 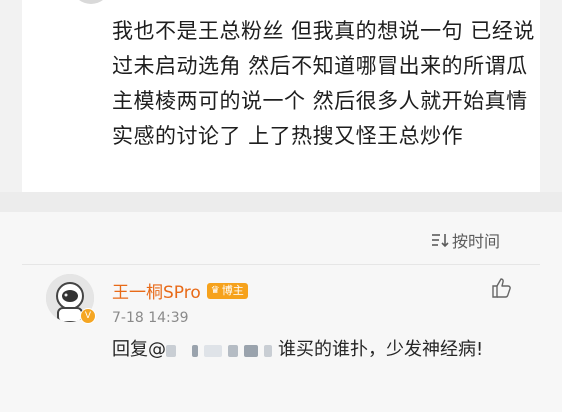 I want to click on section-separator, so click(x=281, y=202).